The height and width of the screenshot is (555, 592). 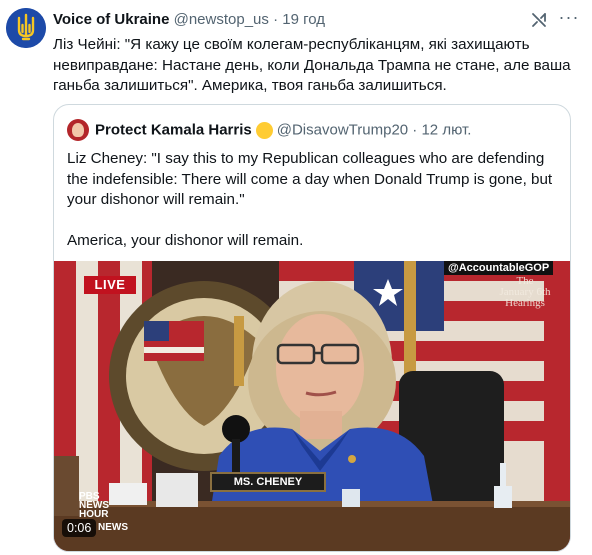 What do you see at coordinates (221, 19) in the screenshot?
I see `author-handle: @newstop_us` at bounding box center [221, 19].